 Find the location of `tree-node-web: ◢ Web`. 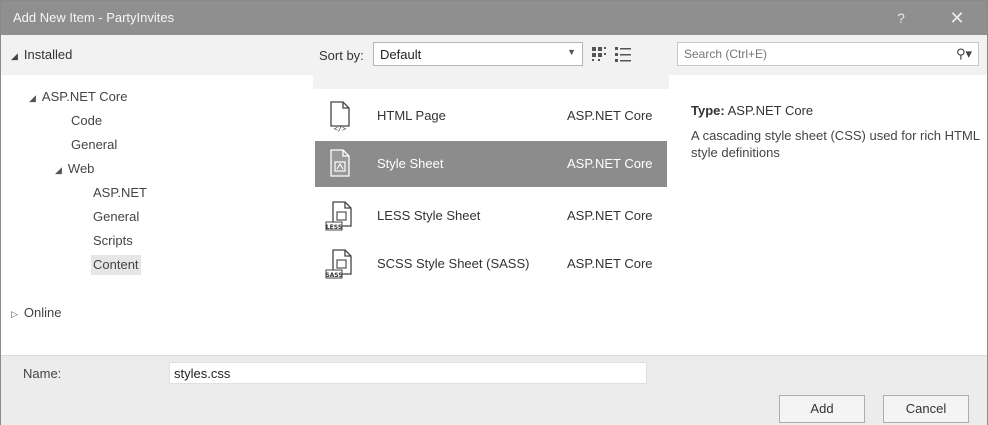

tree-node-web: ◢ Web is located at coordinates (74, 168).